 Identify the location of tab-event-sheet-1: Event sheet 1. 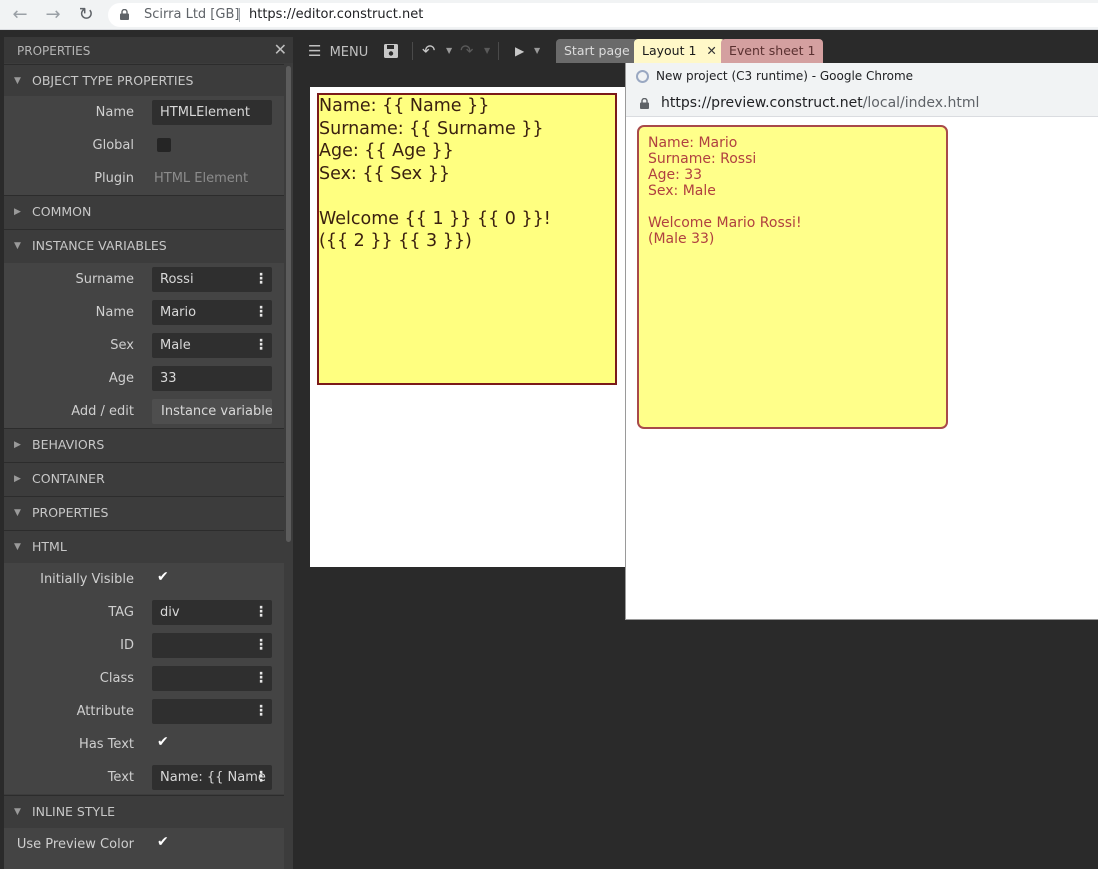
(772, 51).